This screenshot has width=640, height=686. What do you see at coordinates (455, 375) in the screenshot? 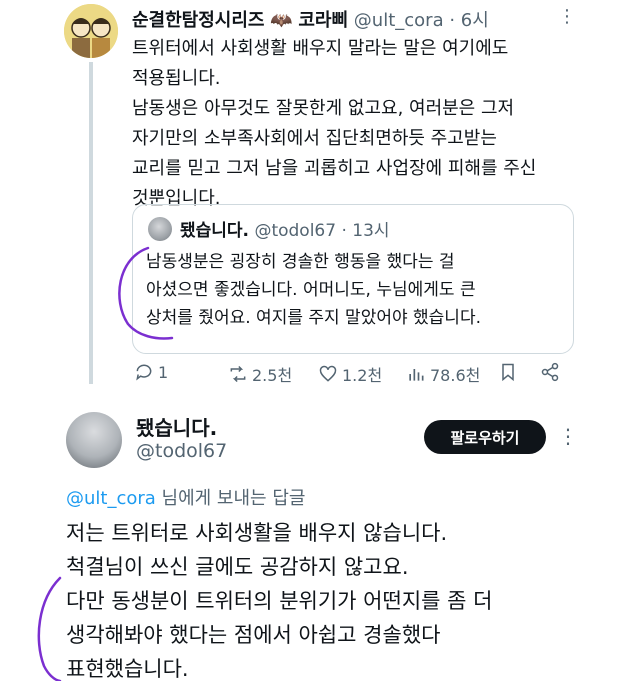
I see `views-count: 78.6천` at bounding box center [455, 375].